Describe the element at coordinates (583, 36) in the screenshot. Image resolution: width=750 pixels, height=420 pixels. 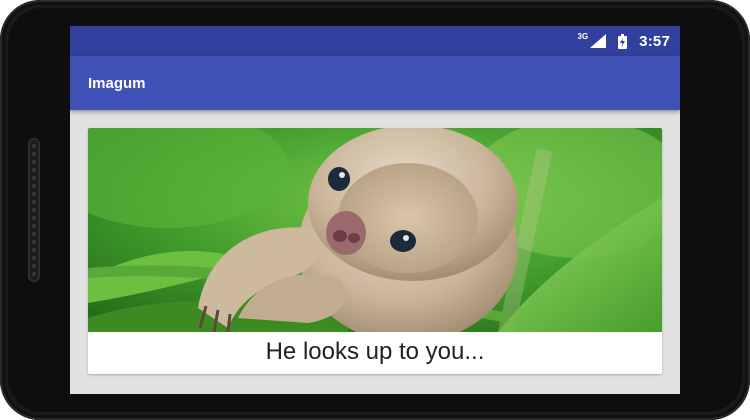
I see `network-type-label: 3G` at that location.